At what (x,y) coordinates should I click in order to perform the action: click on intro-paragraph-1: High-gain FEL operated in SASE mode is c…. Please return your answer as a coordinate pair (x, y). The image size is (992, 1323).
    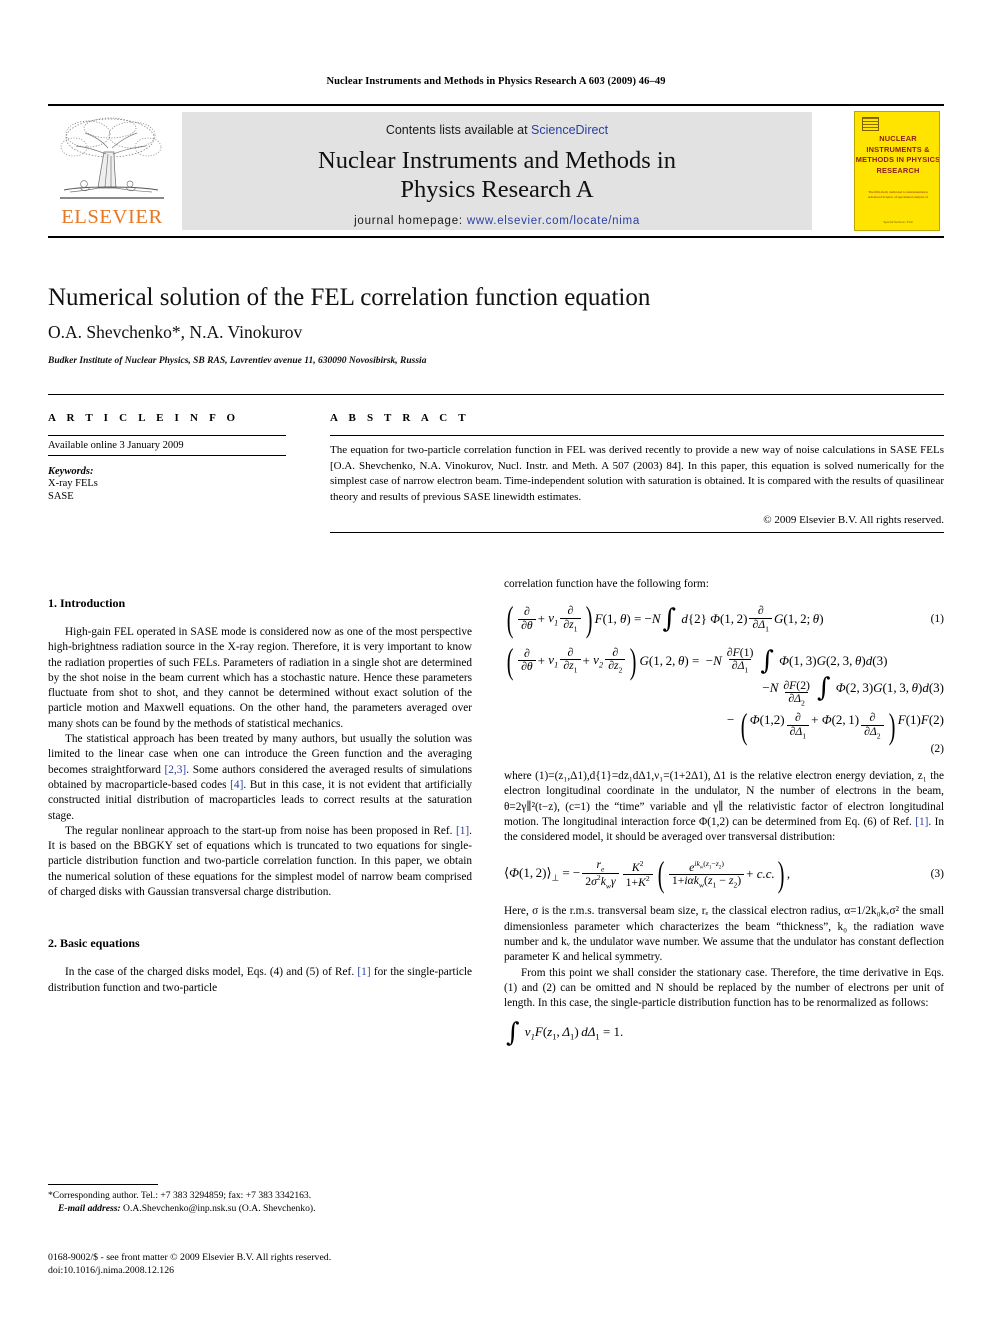
    Looking at the image, I should click on (260, 678).